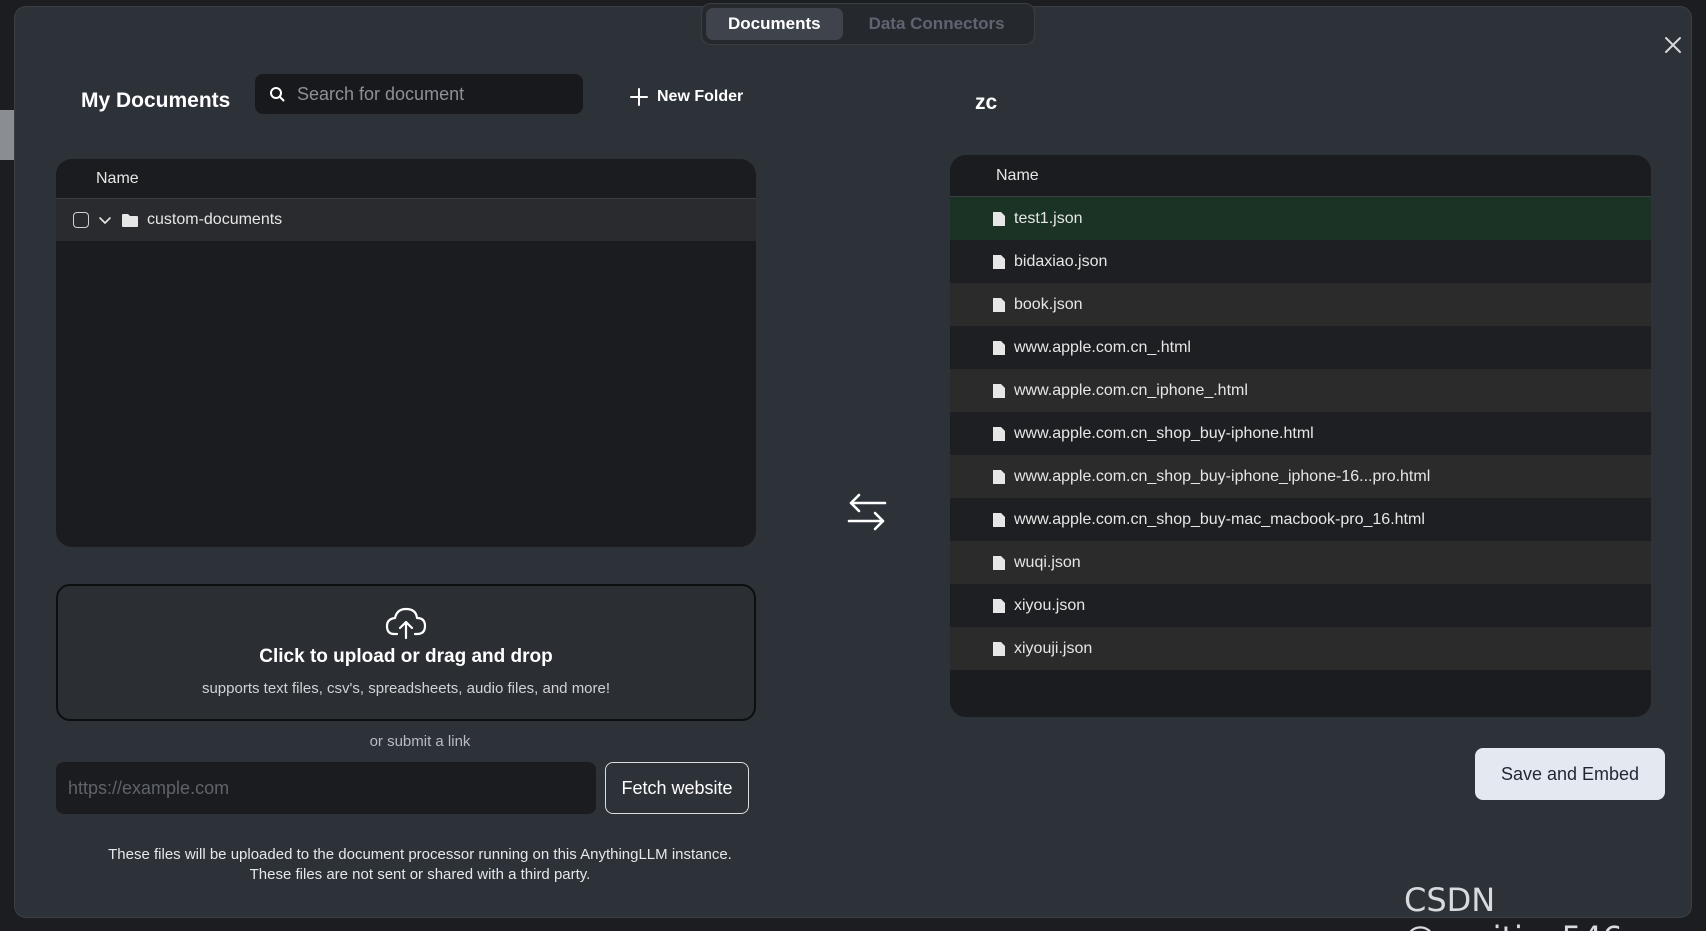  What do you see at coordinates (81, 220) in the screenshot?
I see `folder-checkbox` at bounding box center [81, 220].